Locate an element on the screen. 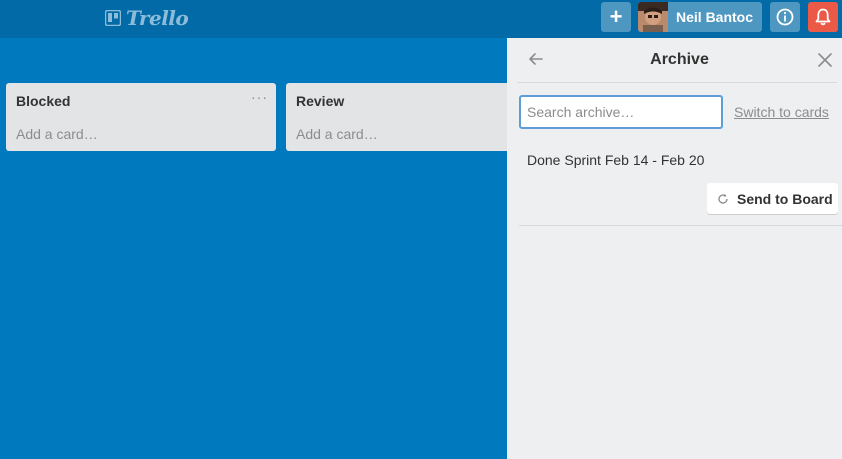 The width and height of the screenshot is (842, 459). restore-icon is located at coordinates (723, 198).